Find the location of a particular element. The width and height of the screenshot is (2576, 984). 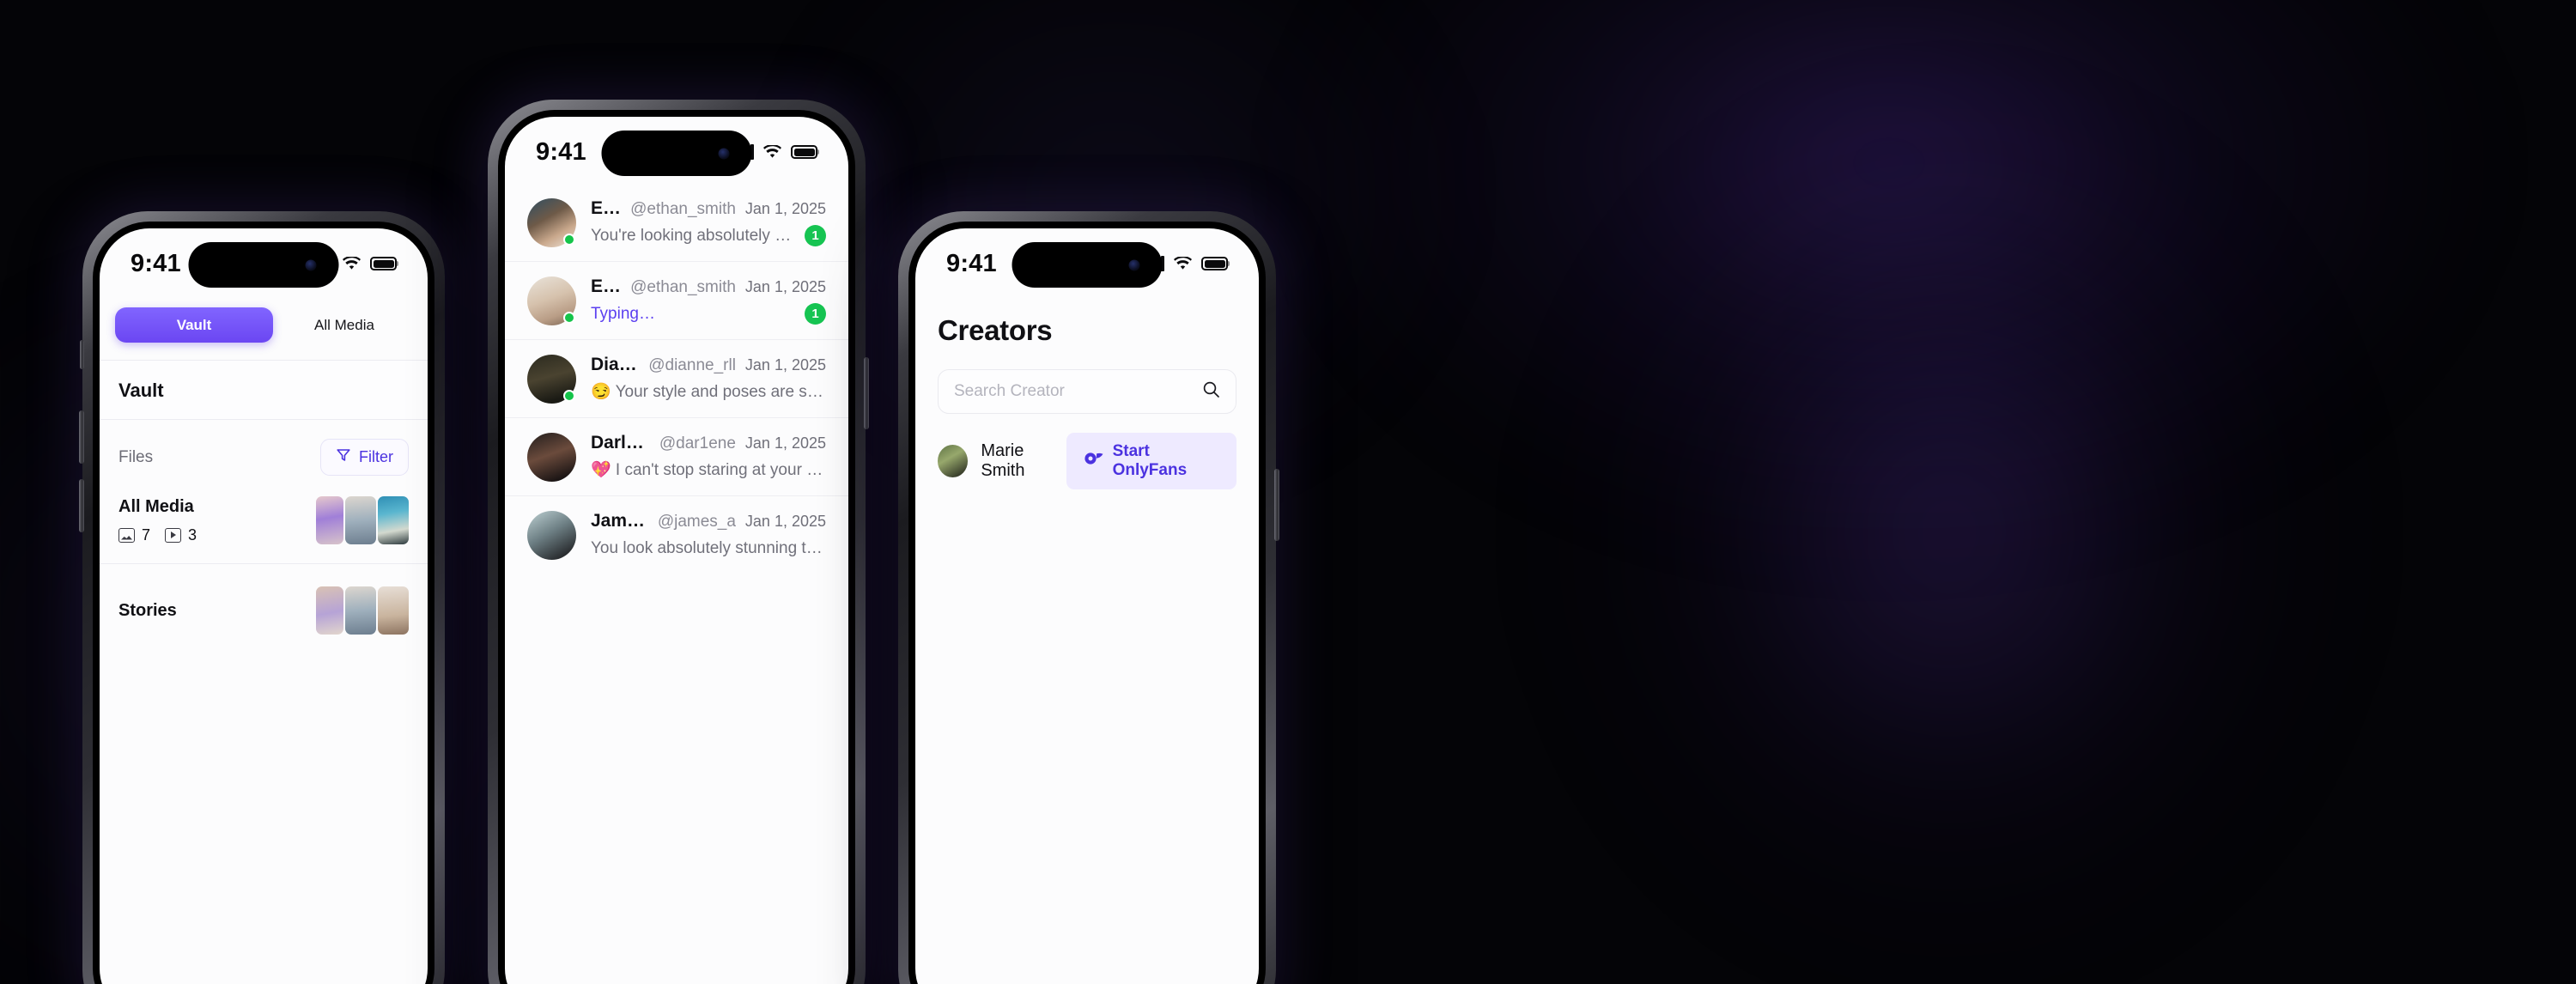

files-toolbar: Files Filter is located at coordinates (264, 455).